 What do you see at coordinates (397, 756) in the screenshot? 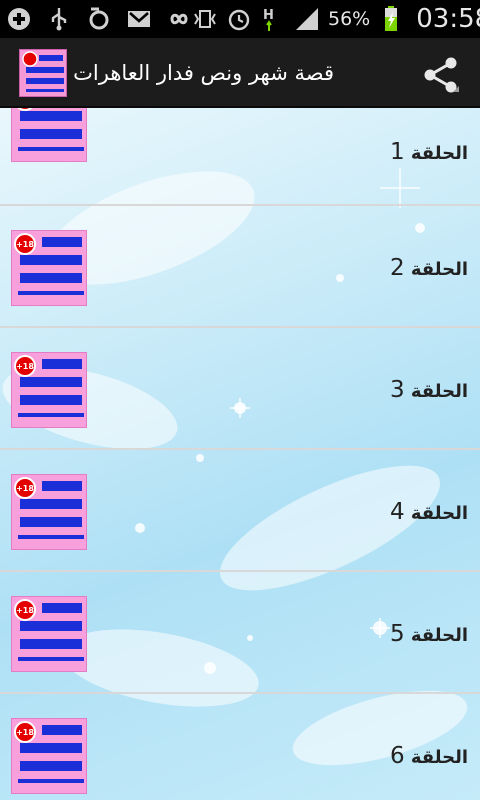
I see `episode-number: 6` at bounding box center [397, 756].